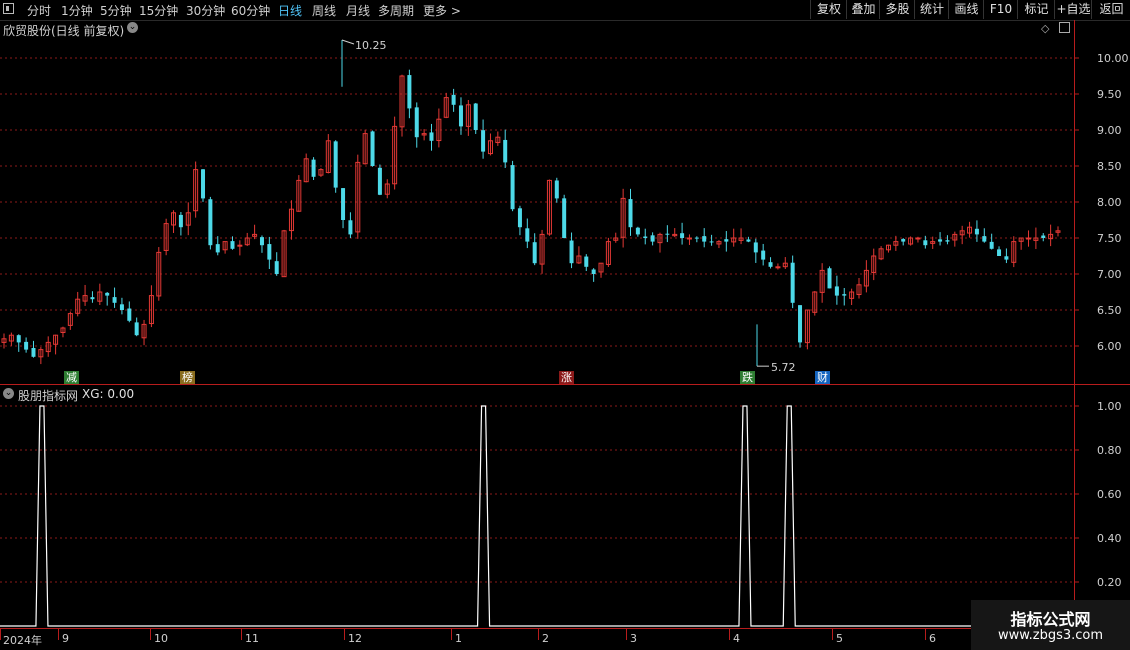 This screenshot has height=650, width=1130. What do you see at coordinates (1050, 619) in the screenshot?
I see `watermark-title: 指标公式网` at bounding box center [1050, 619].